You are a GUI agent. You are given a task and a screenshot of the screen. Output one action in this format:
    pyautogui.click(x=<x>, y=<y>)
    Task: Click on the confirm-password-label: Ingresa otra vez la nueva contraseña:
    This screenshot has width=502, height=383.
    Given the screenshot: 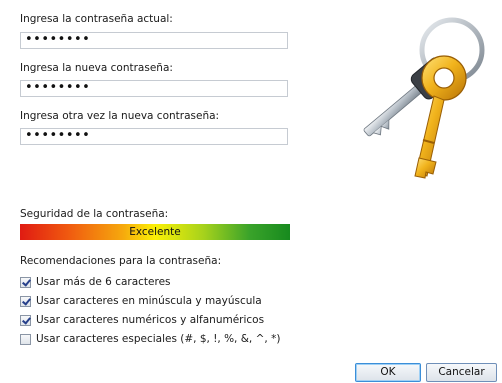 What is the action you would take?
    pyautogui.click(x=120, y=116)
    